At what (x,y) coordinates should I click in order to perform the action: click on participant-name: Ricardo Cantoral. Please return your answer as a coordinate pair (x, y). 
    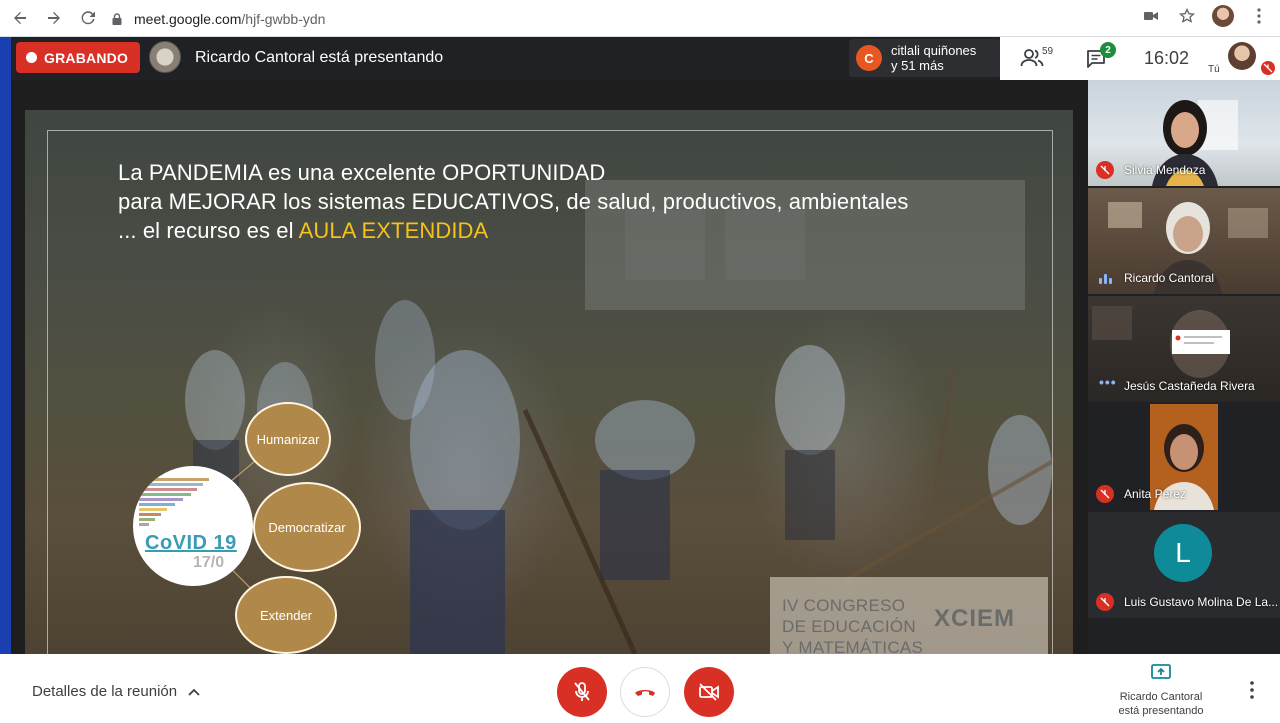
    Looking at the image, I should click on (1169, 278).